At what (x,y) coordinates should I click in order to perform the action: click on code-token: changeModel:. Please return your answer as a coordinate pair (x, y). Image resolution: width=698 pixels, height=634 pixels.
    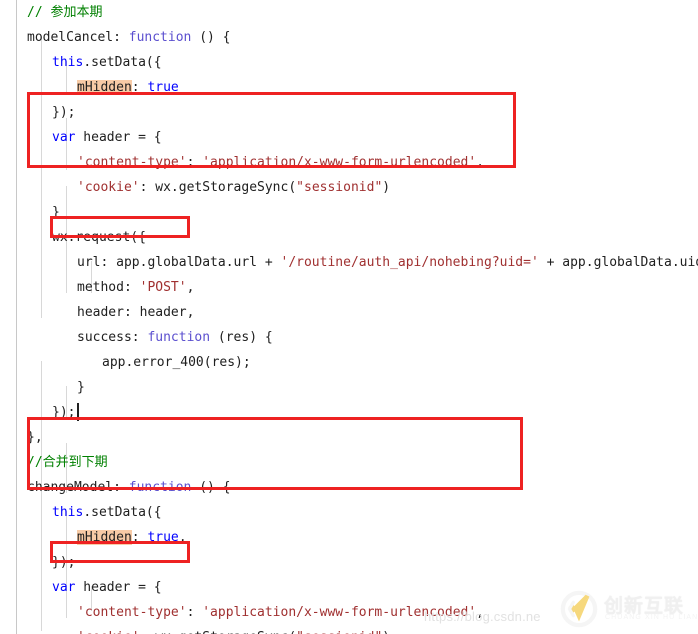
    Looking at the image, I should click on (78, 487).